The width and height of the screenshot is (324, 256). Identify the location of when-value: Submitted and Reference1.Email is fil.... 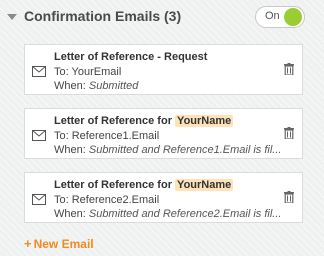
(185, 150).